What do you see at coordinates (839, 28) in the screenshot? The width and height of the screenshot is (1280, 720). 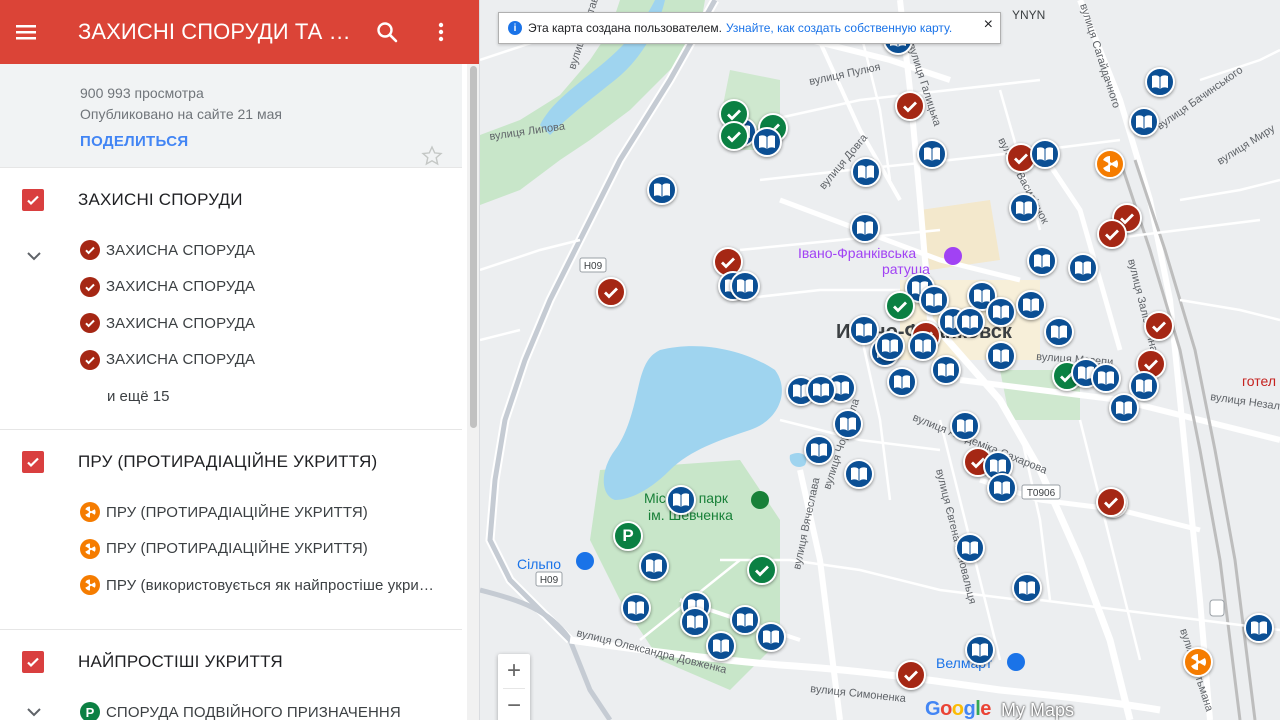 I see `info-link: Узнайте, как создать собственную карту.` at bounding box center [839, 28].